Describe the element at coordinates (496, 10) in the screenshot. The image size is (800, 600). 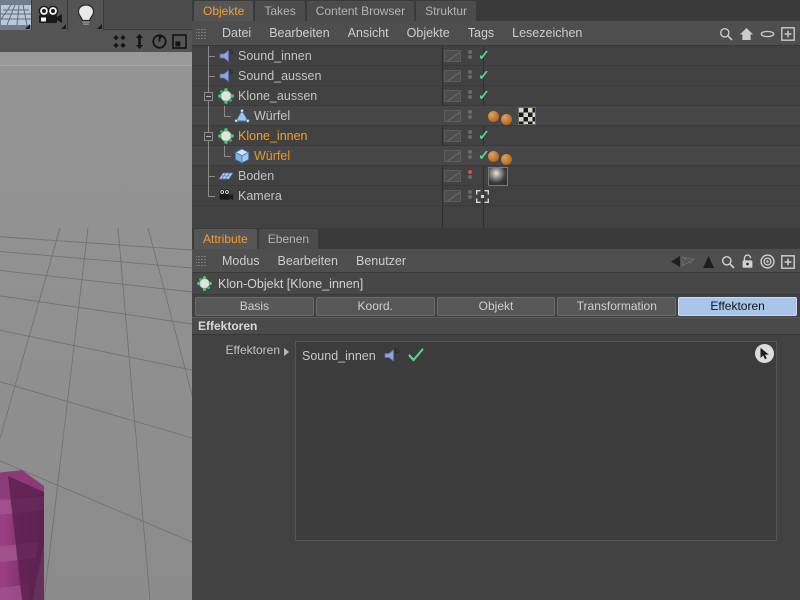
I see `object-manager-tabstrip: Objekte Takes Content Browser Struktur` at that location.